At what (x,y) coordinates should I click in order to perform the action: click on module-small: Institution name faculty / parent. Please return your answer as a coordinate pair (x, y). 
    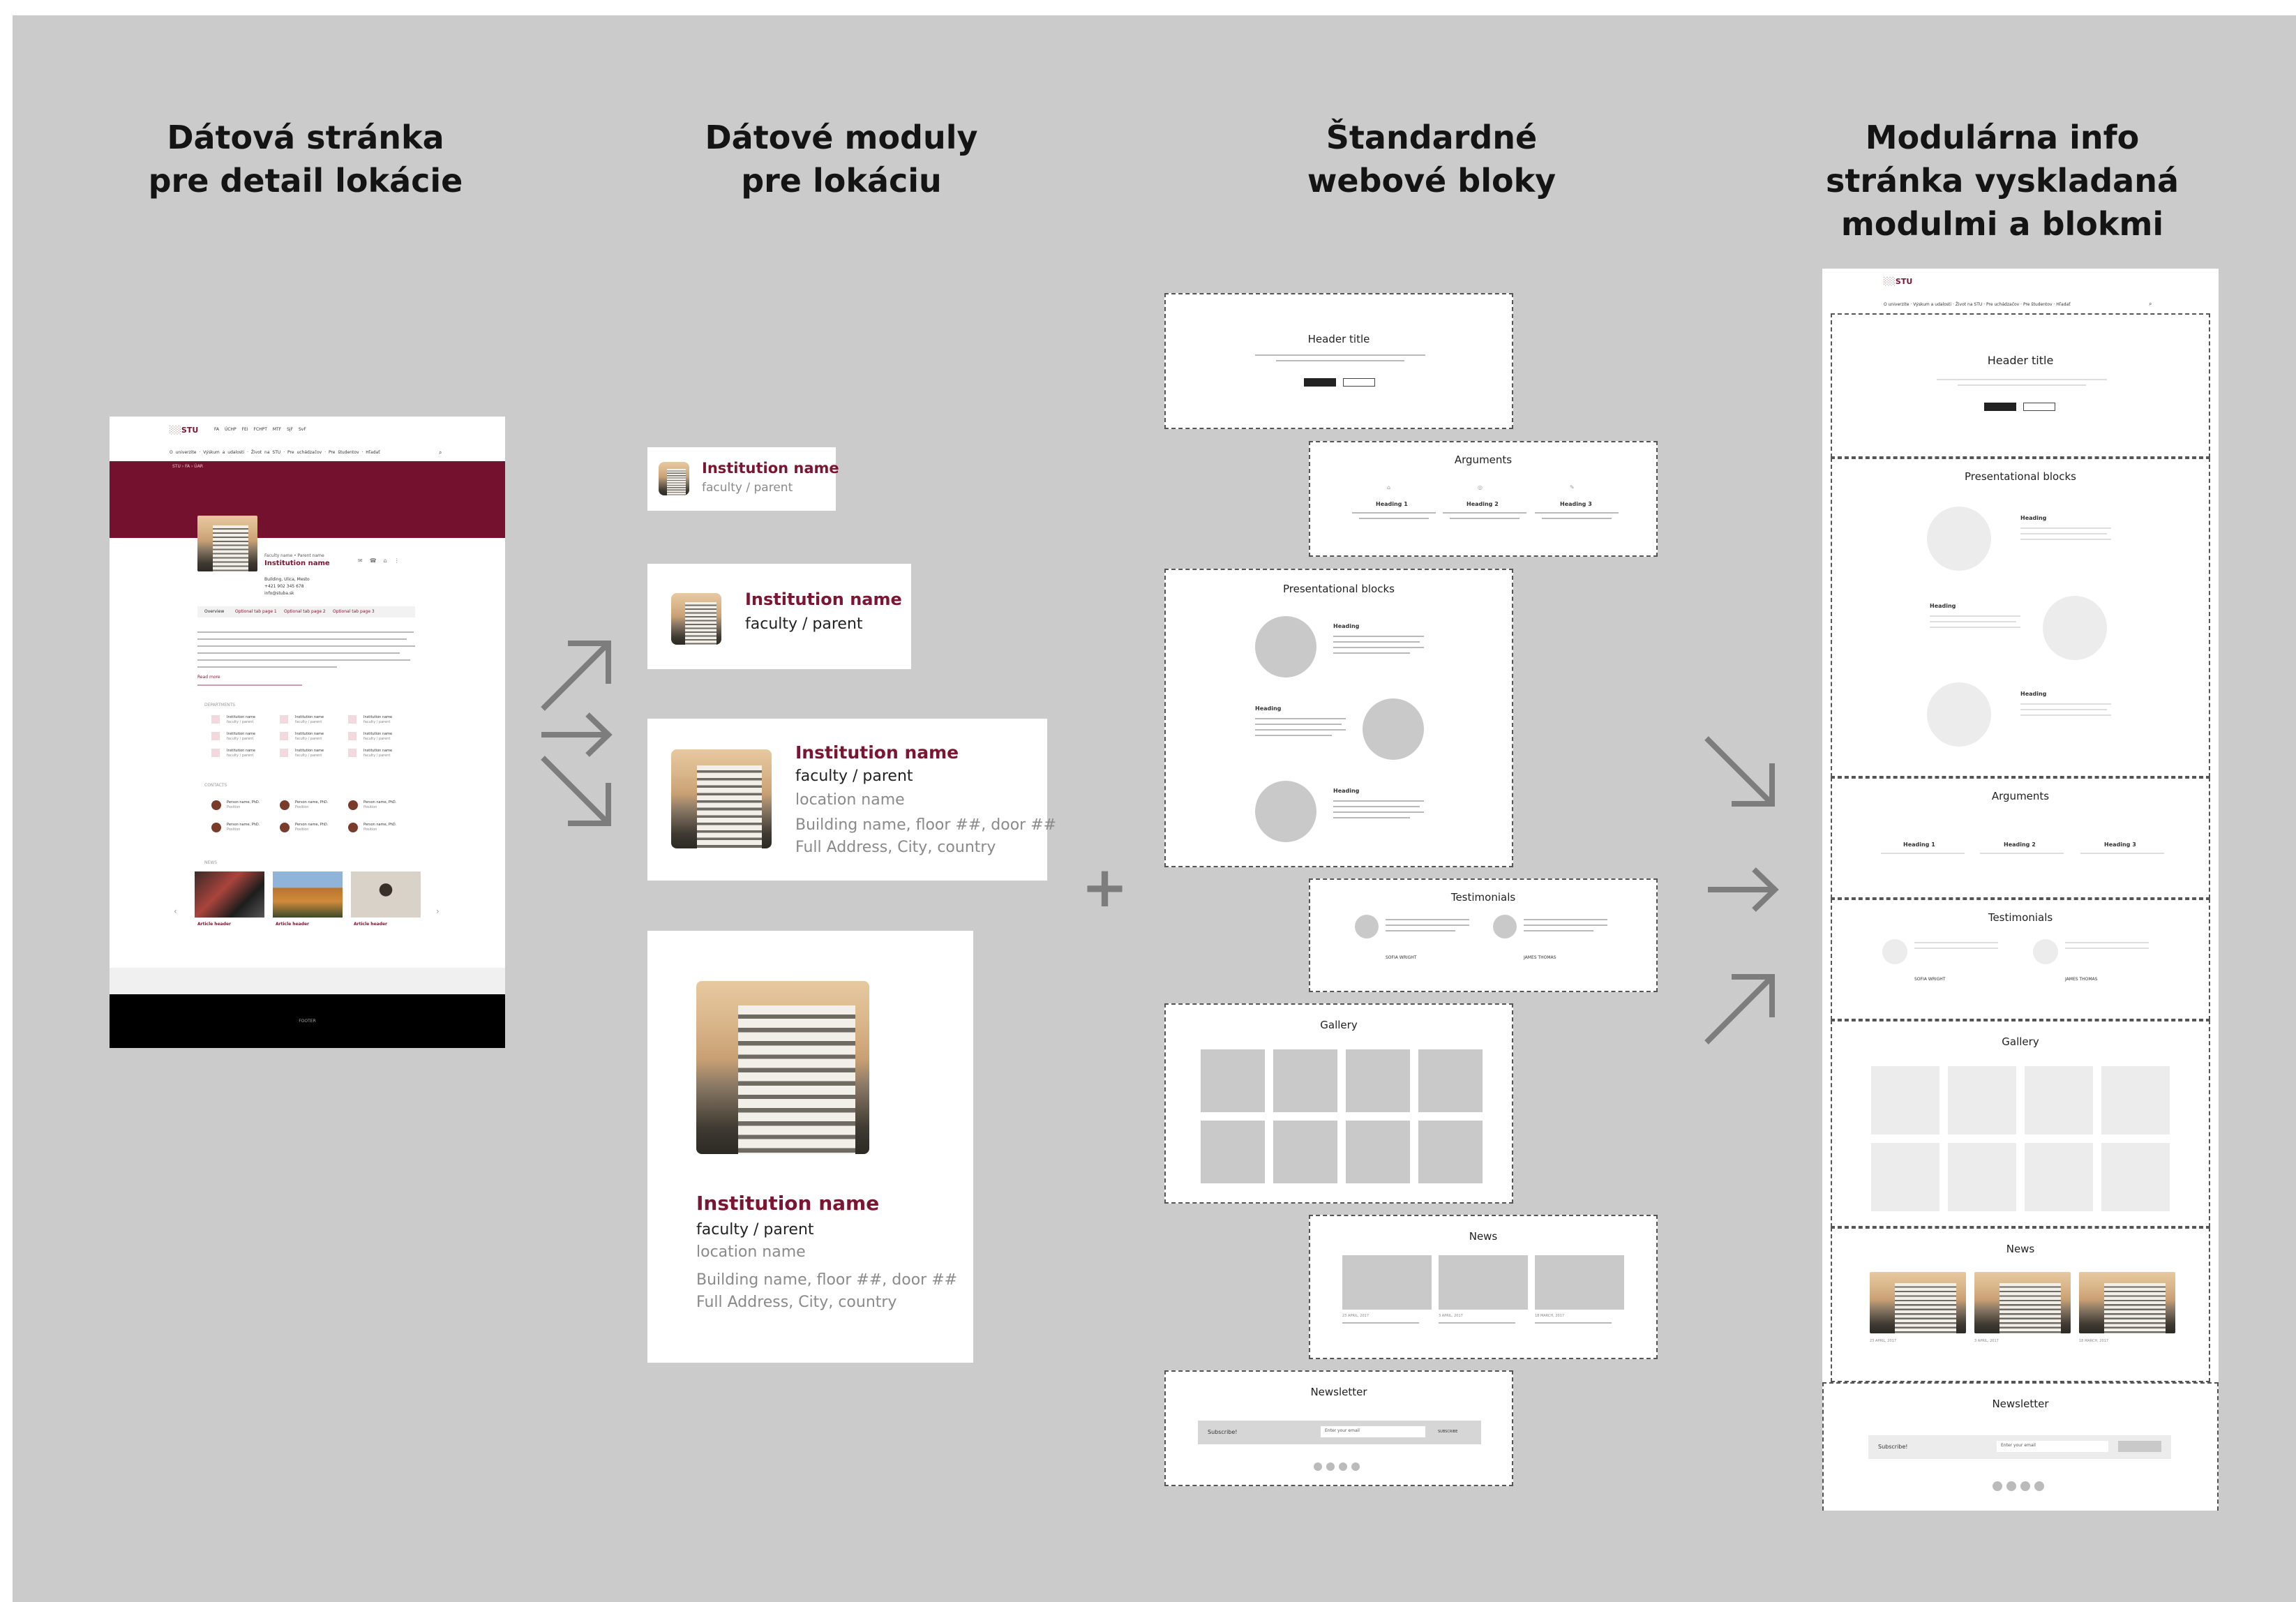
    Looking at the image, I should click on (743, 479).